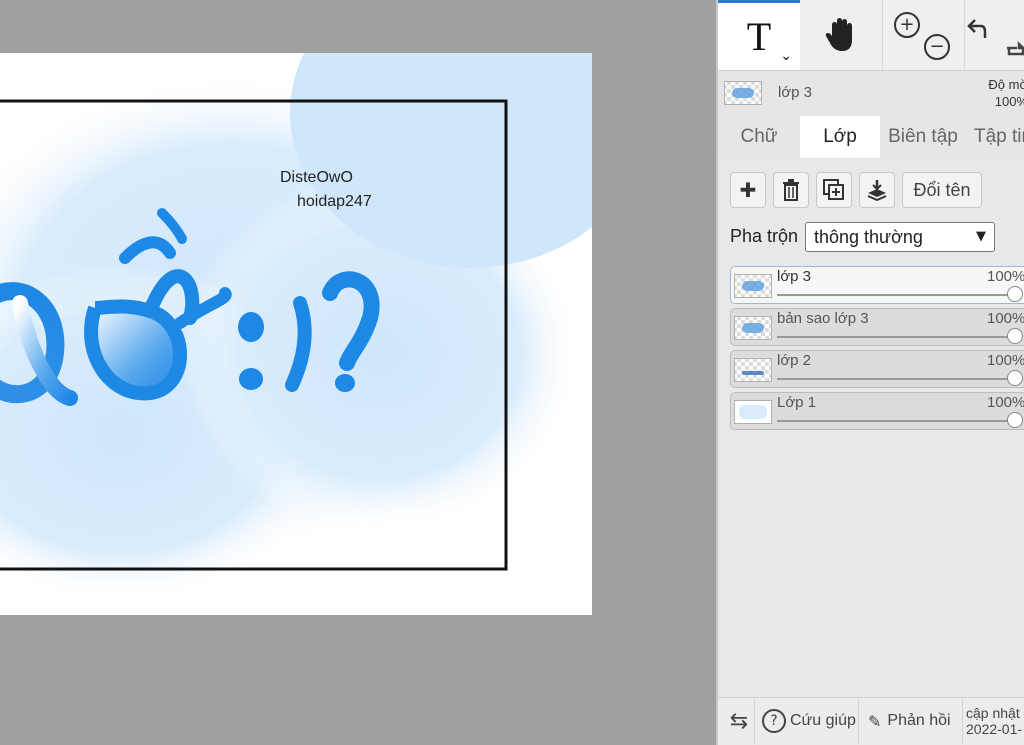  I want to click on plus-icon: ✚, so click(748, 190).